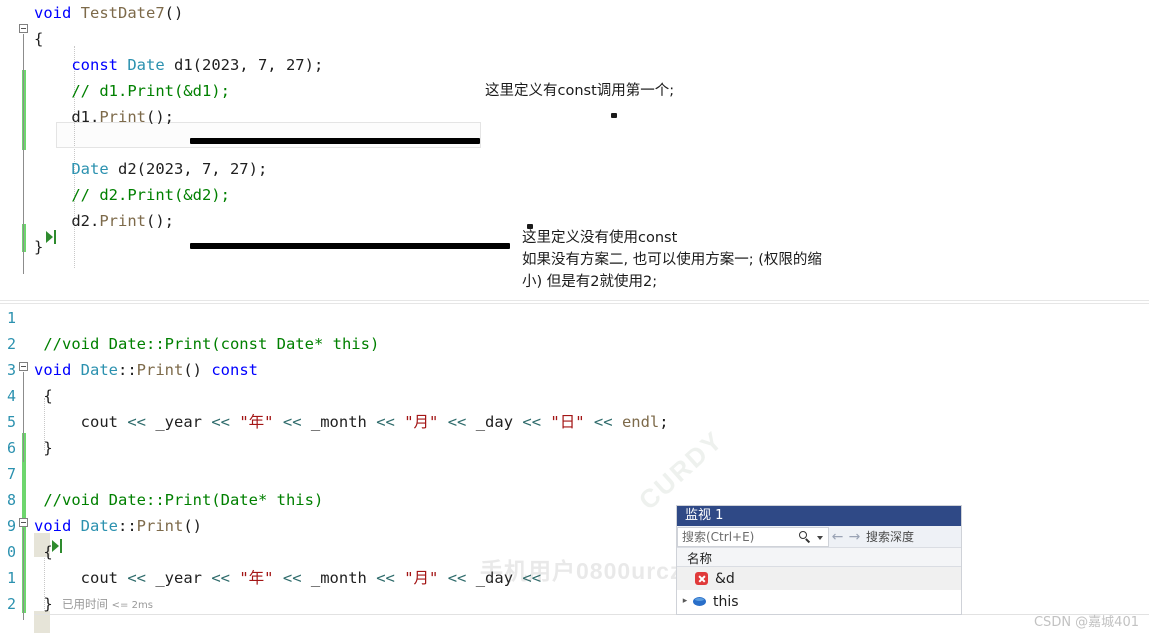 Image resolution: width=1149 pixels, height=641 pixels. Describe the element at coordinates (721, 579) in the screenshot. I see `watch-expression-name: &d` at that location.